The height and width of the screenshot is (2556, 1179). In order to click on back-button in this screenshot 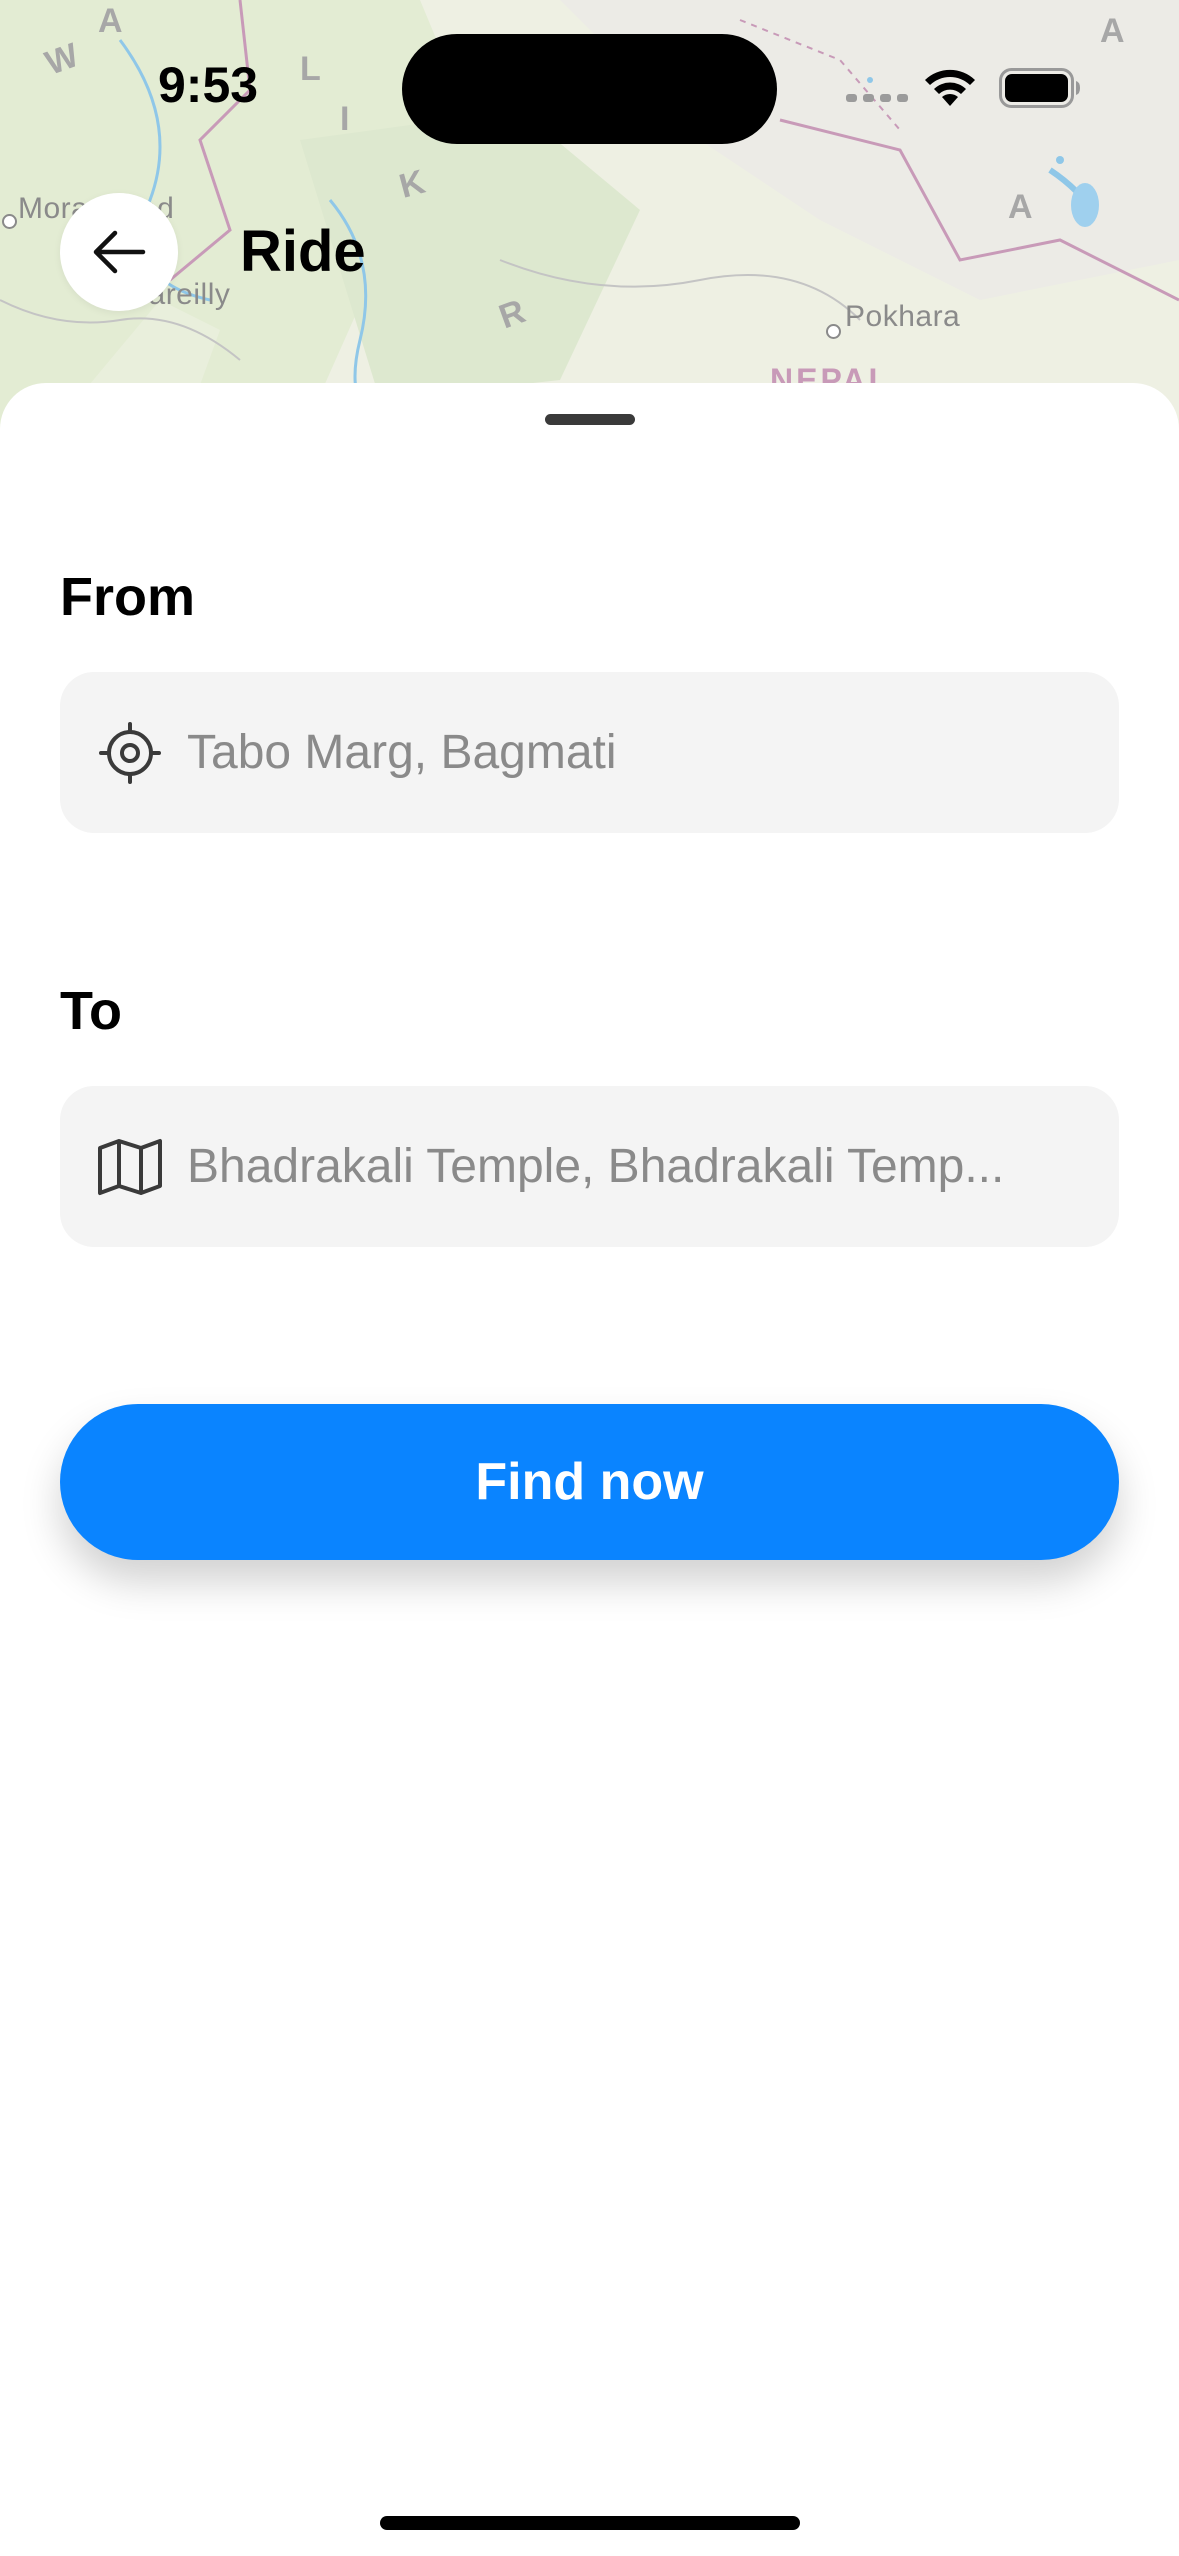, I will do `click(119, 252)`.